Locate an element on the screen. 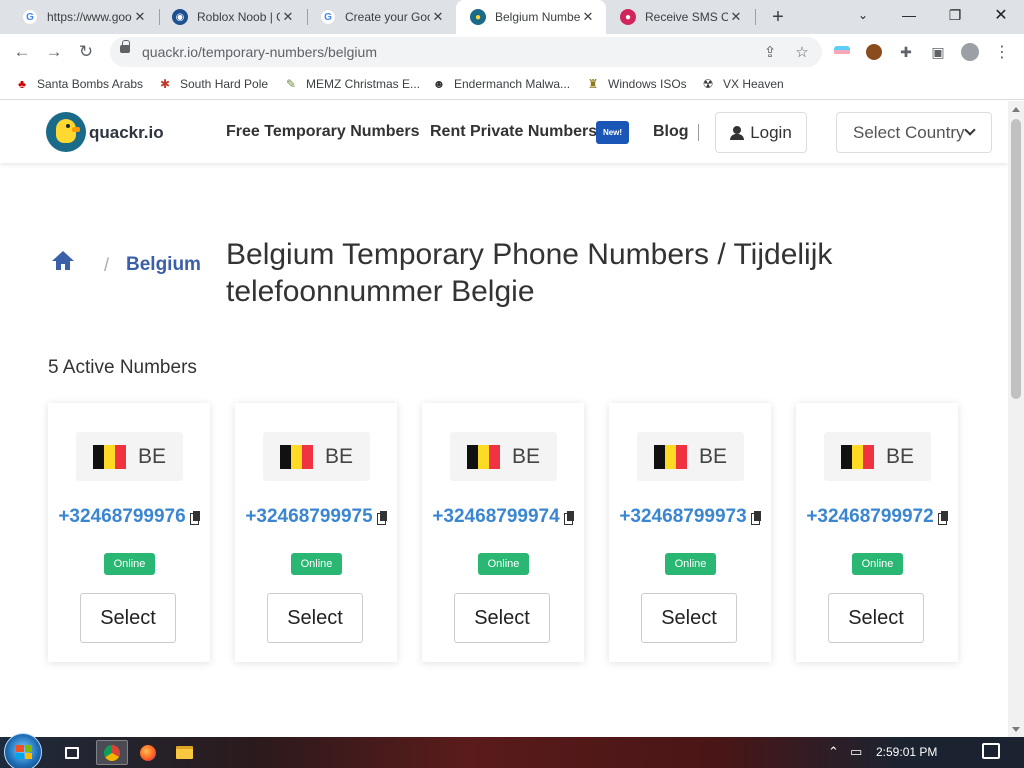 This screenshot has width=1024, height=768. bookmark-star-icon: ☆ is located at coordinates (802, 52).